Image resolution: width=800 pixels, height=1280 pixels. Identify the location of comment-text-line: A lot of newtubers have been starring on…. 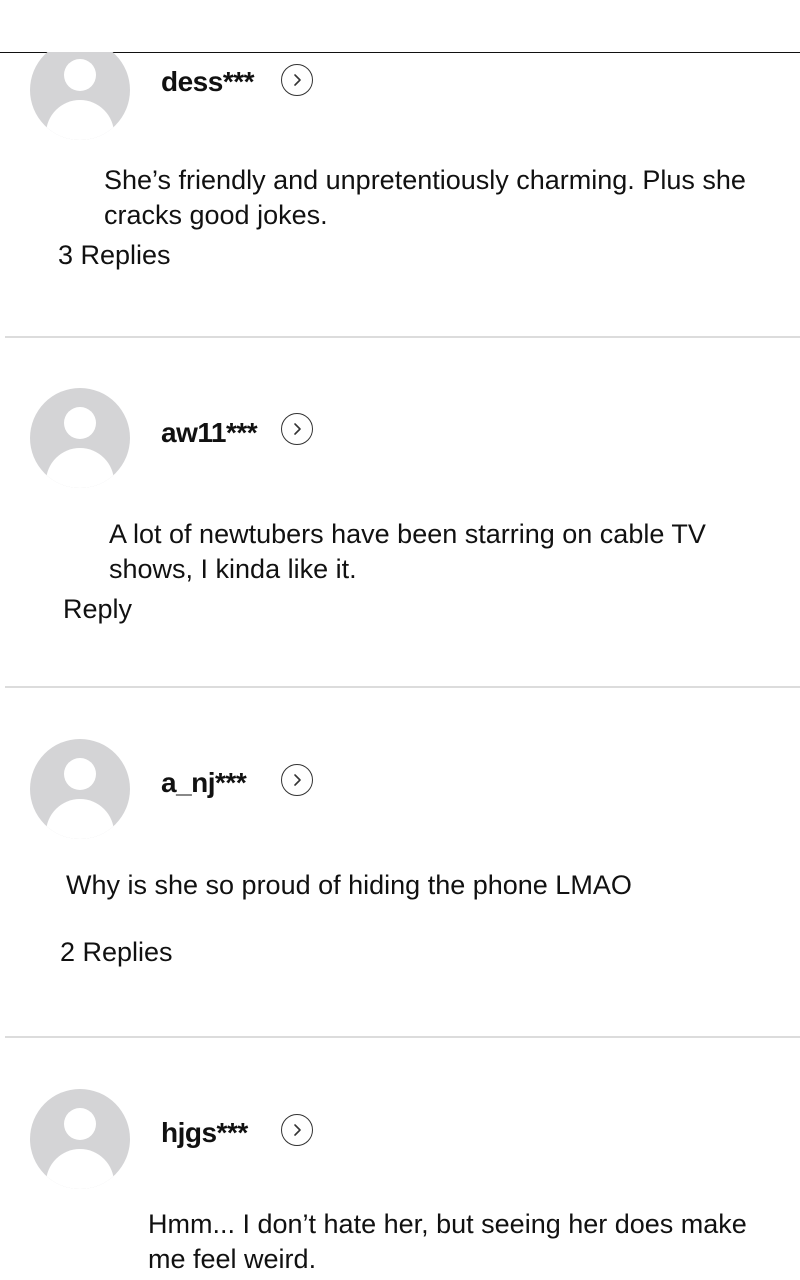
(407, 534).